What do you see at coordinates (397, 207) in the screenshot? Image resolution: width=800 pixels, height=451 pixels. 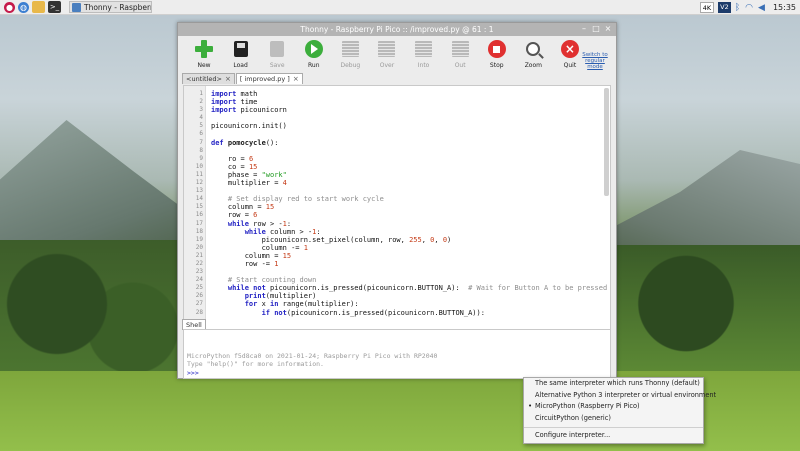 I see `code-line: 15 column = 15` at bounding box center [397, 207].